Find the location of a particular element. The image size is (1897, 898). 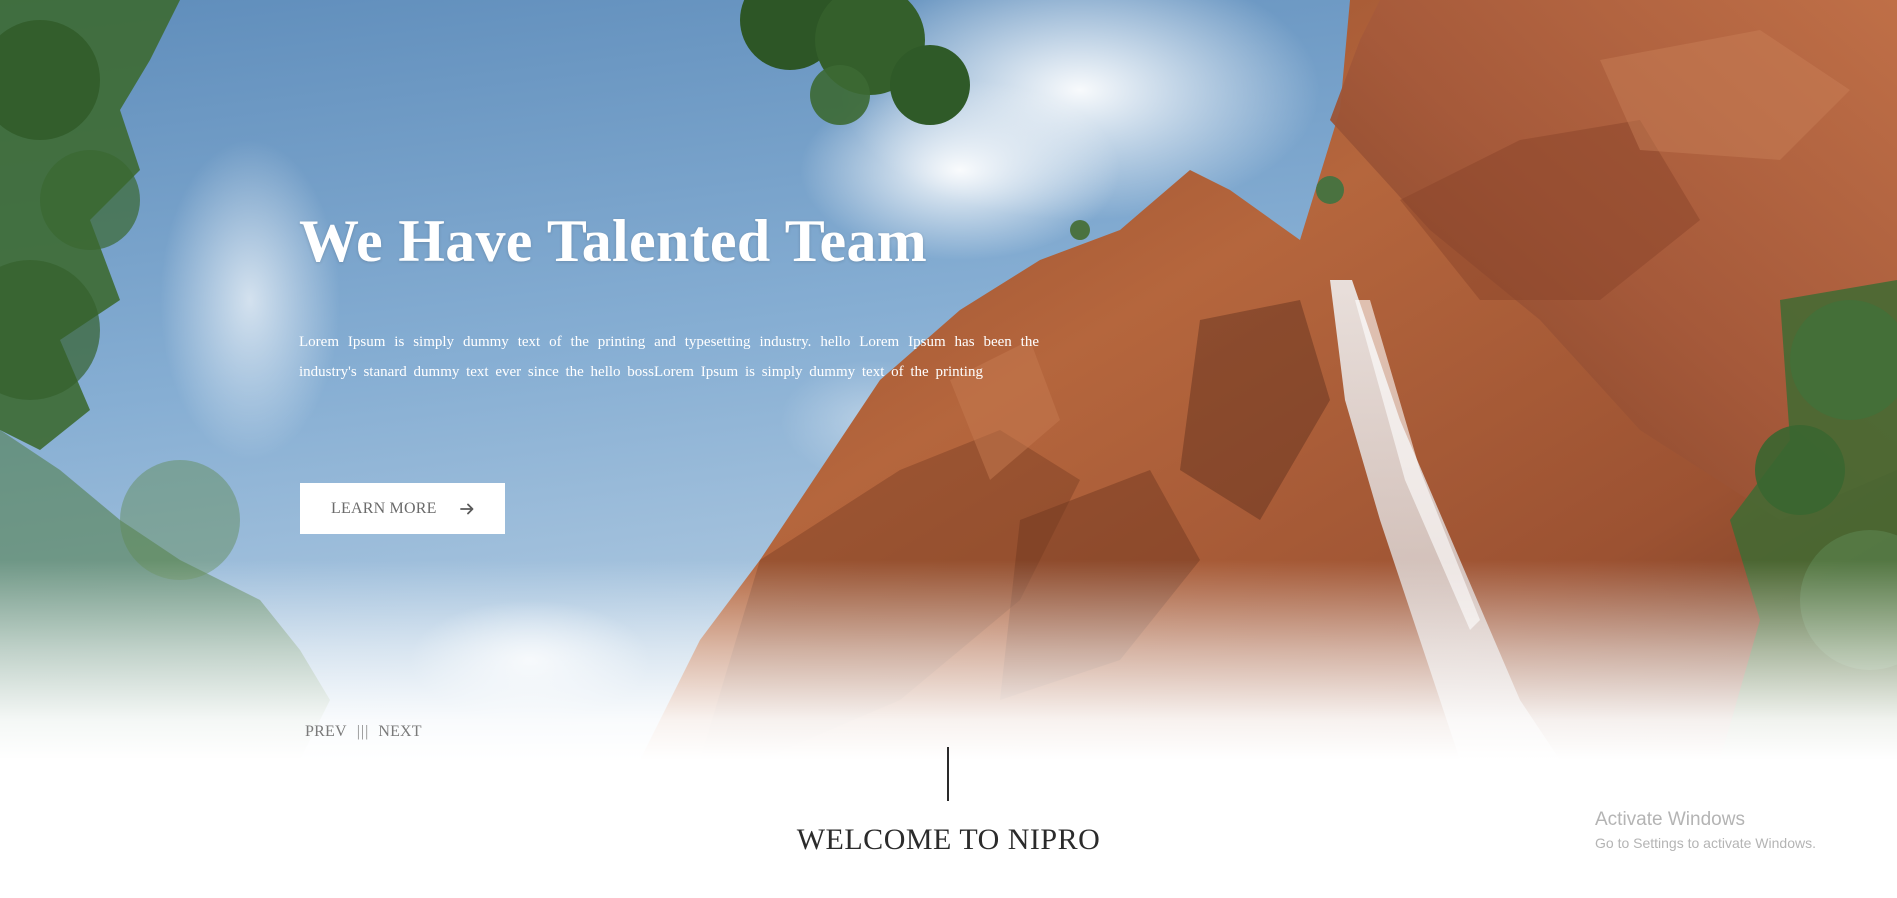

learn-more-label: LEARN MORE is located at coordinates (384, 508).